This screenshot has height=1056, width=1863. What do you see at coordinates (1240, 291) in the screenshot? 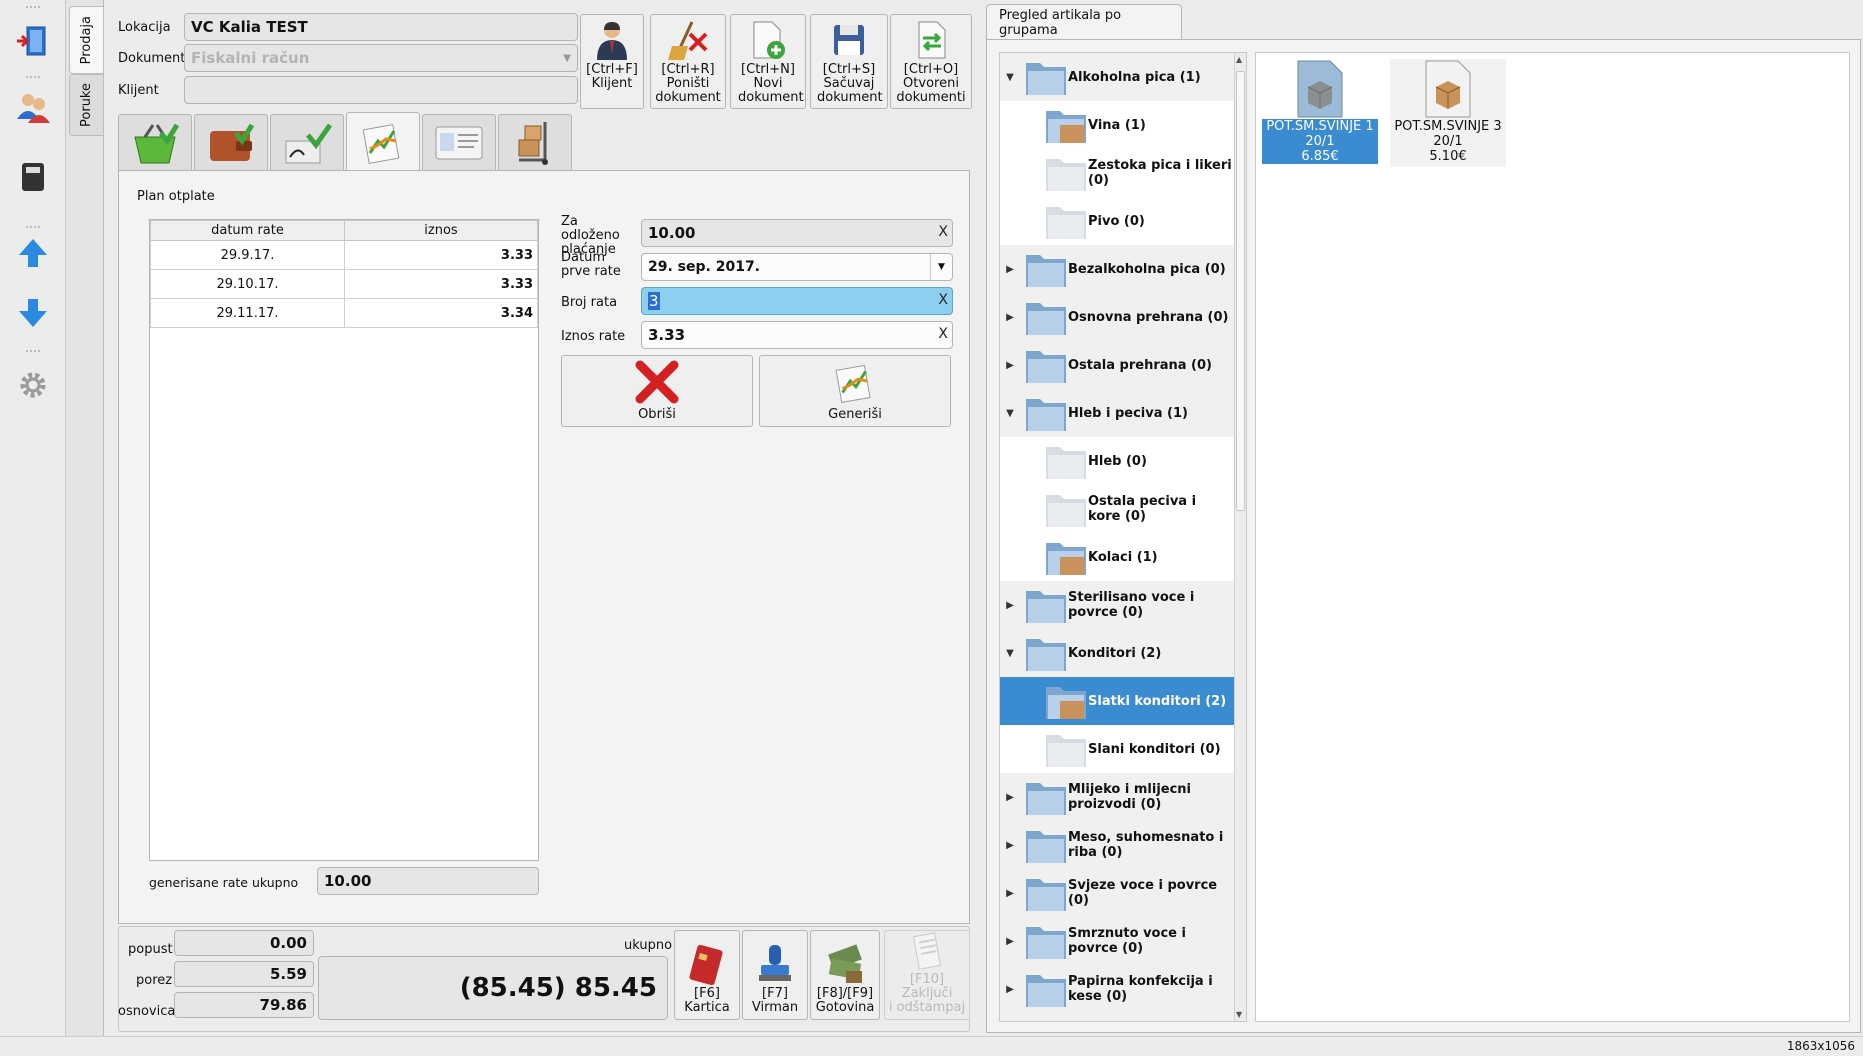
I see `scroll-thumb` at bounding box center [1240, 291].